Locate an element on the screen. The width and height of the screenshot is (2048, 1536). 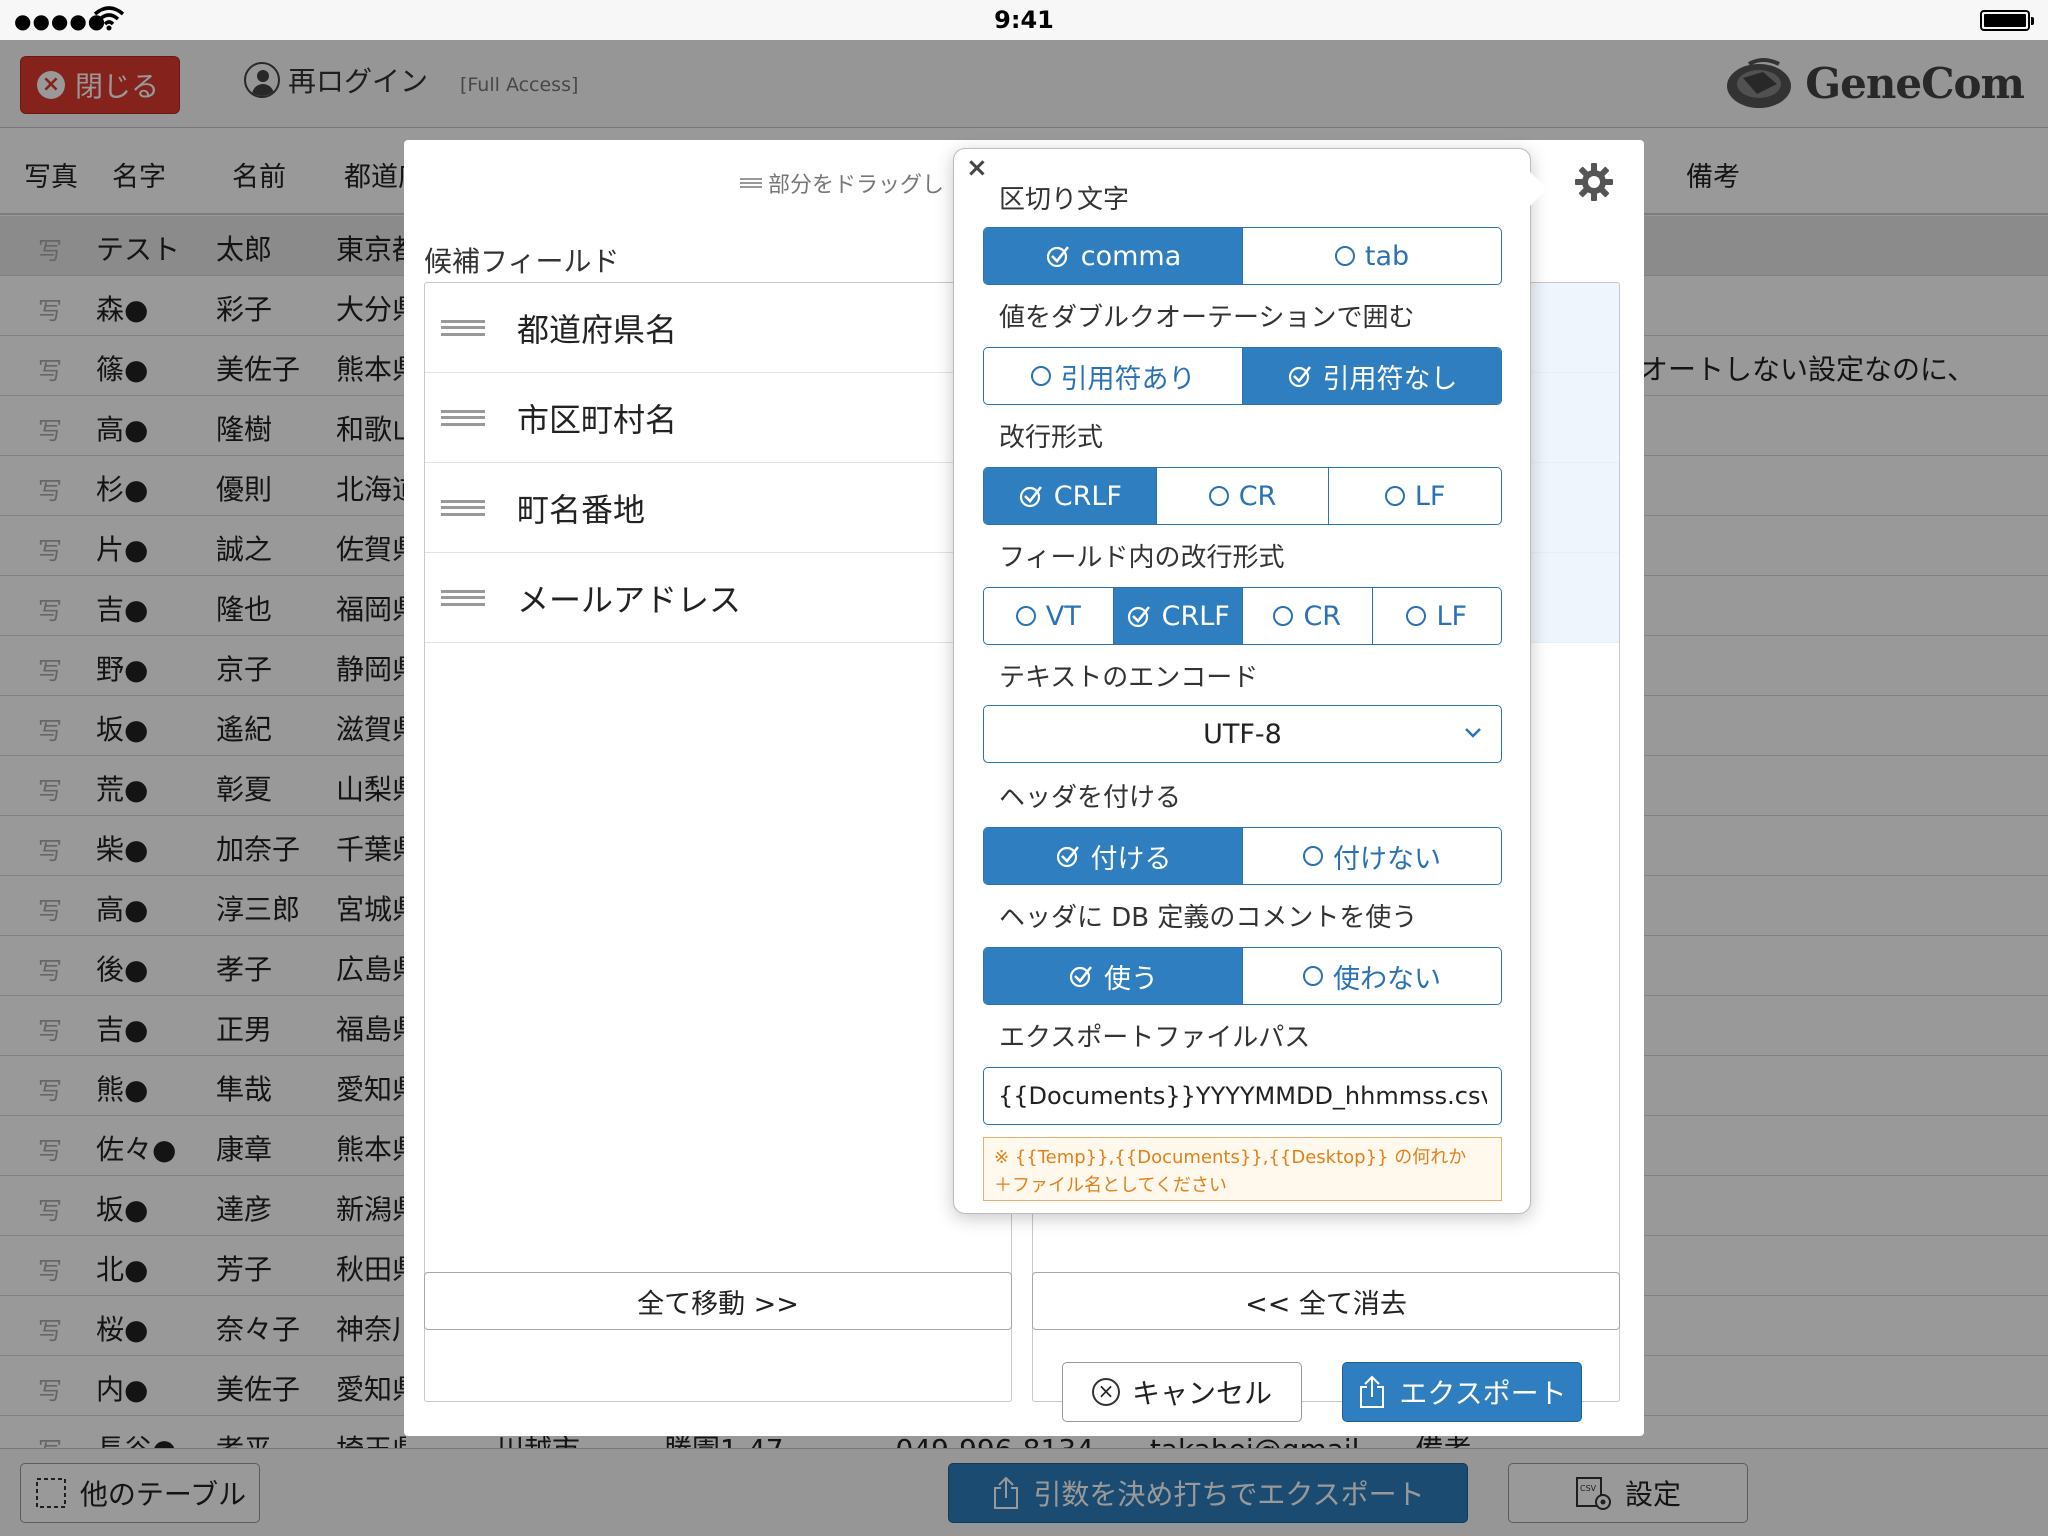
cancel-icon: × is located at coordinates (1105, 1392).